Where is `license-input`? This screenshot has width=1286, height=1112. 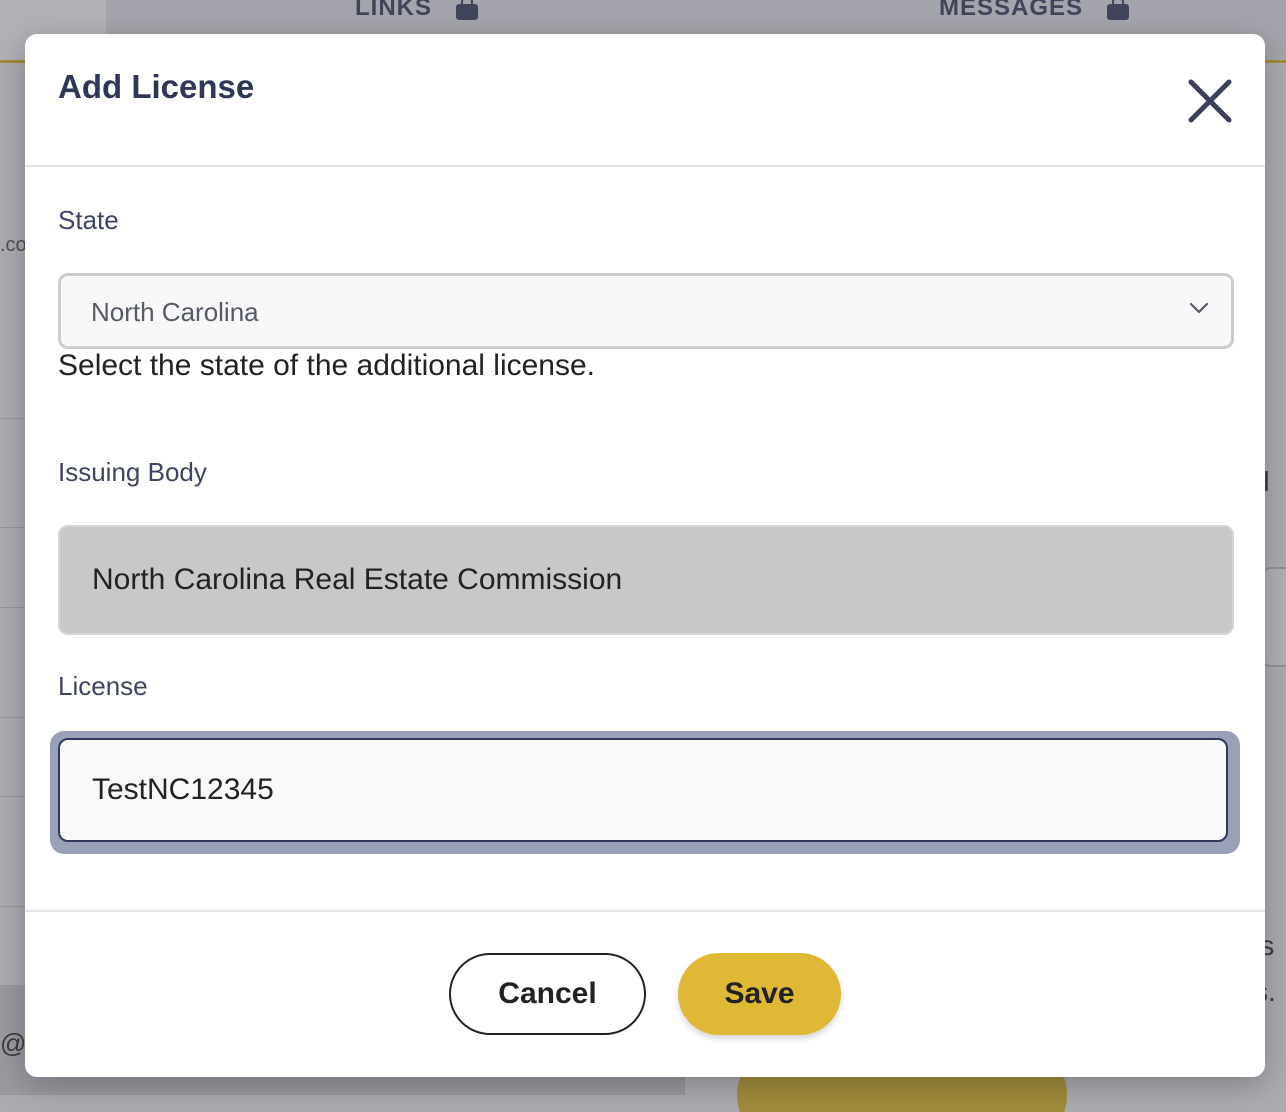 license-input is located at coordinates (643, 790).